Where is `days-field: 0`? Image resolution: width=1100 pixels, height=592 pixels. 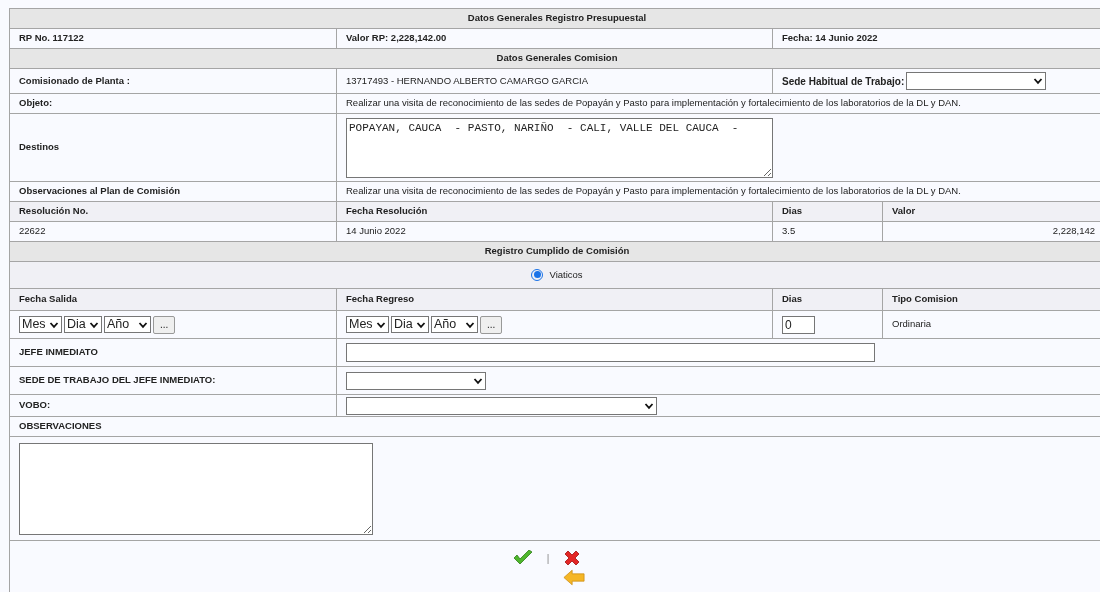 days-field: 0 is located at coordinates (798, 324).